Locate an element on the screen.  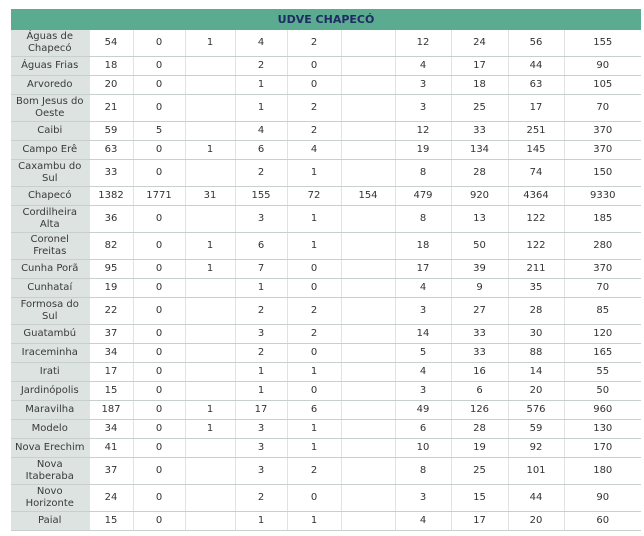
table-cell: 165 is located at coordinates (602, 353).